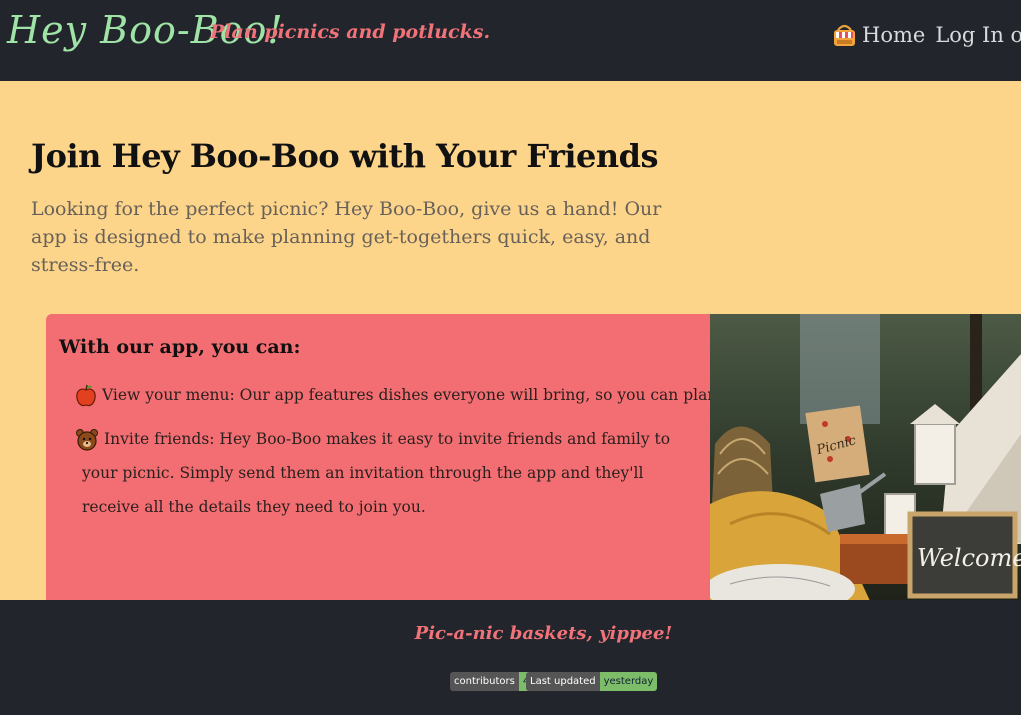 This screenshot has width=1021, height=715. What do you see at coordinates (927, 34) in the screenshot?
I see `main-nav: Home Log In or Si` at bounding box center [927, 34].